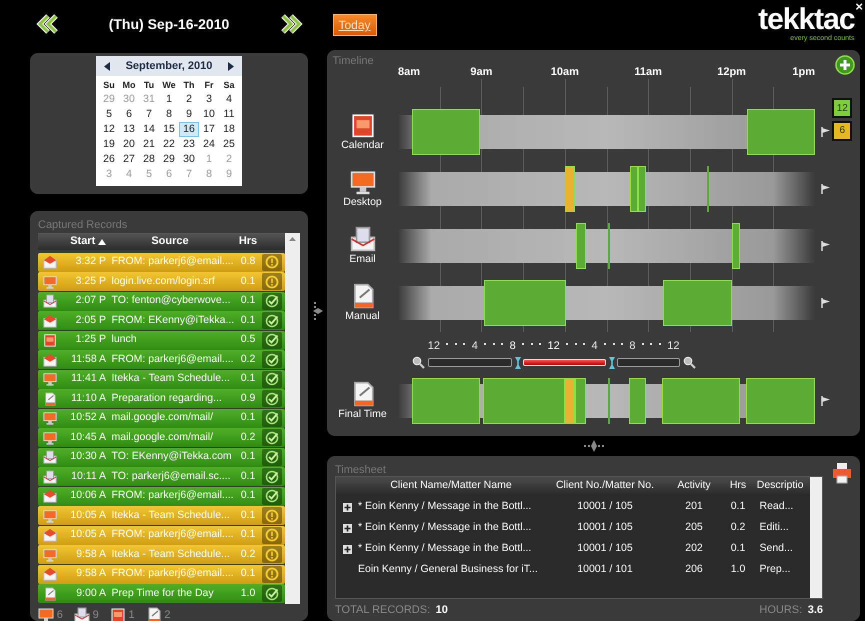  I want to click on calendar-day: 26, so click(109, 159).